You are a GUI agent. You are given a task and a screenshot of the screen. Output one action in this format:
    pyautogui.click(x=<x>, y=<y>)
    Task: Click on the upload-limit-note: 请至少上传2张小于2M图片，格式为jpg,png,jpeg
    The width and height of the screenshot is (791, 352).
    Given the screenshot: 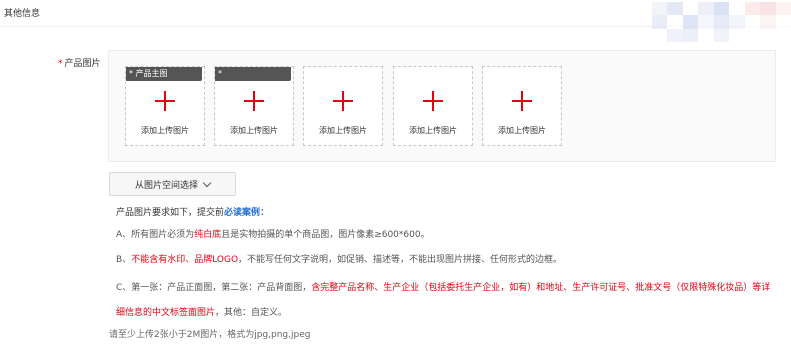 What is the action you would take?
    pyautogui.click(x=210, y=335)
    